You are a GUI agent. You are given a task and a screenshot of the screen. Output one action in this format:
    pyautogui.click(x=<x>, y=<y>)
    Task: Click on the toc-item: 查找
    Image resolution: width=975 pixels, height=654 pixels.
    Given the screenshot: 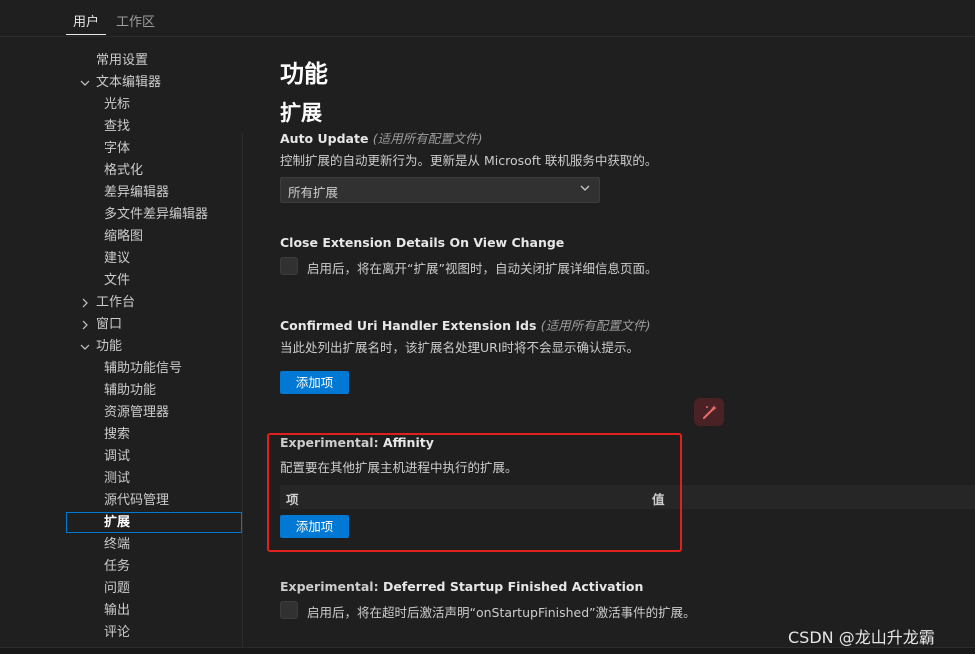 What is the action you would take?
    pyautogui.click(x=117, y=127)
    